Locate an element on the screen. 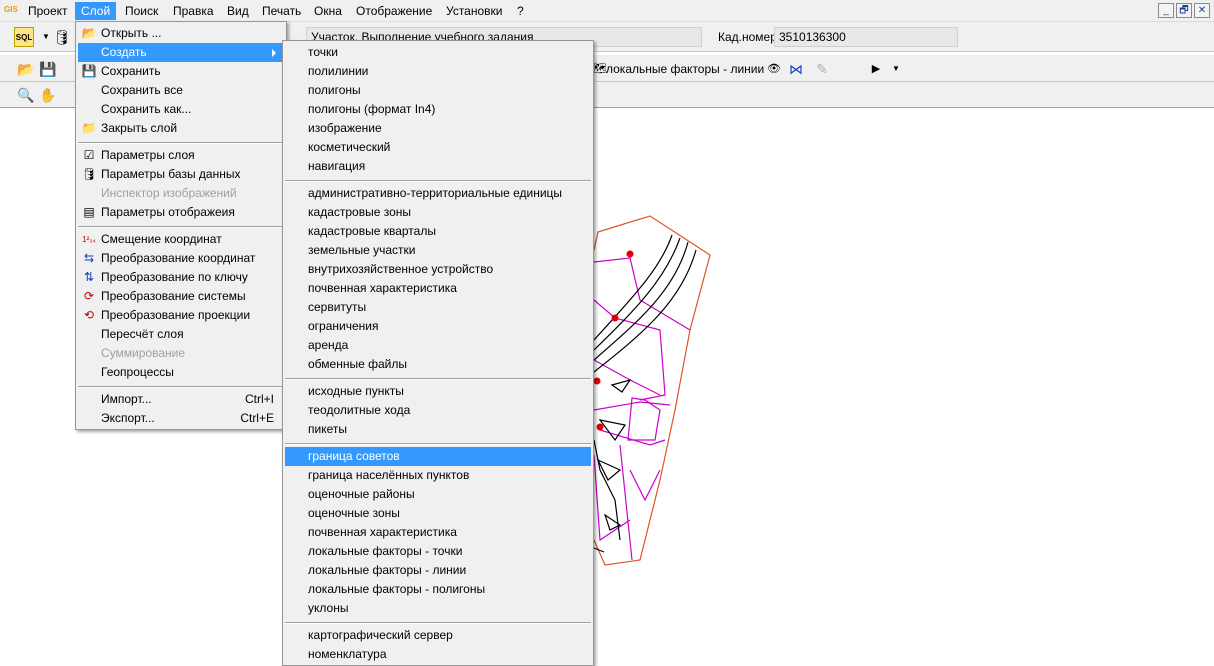  menu-save-all: Сохранить все is located at coordinates (181, 90).